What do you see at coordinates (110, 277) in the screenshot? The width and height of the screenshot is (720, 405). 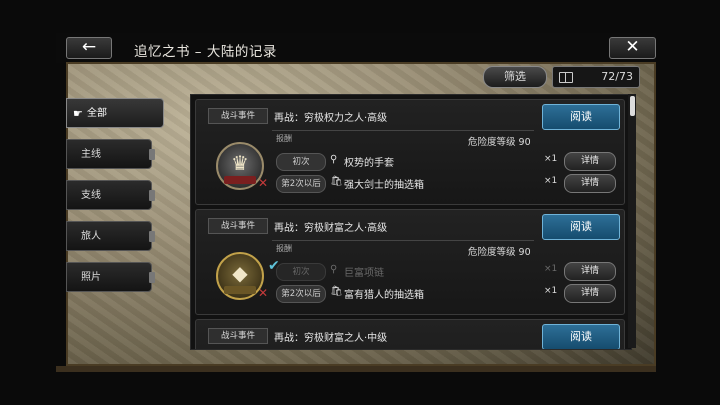 I see `sidebar-item-photo: 照片` at bounding box center [110, 277].